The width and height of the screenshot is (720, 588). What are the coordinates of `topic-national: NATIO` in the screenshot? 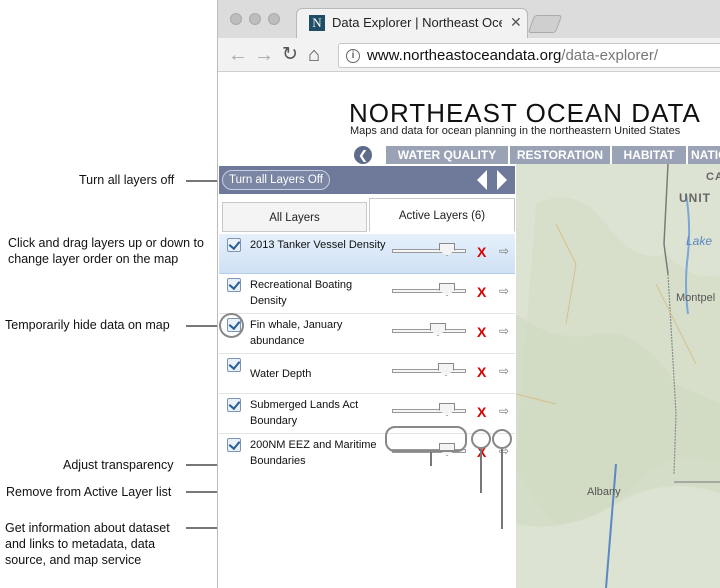 It's located at (704, 155).